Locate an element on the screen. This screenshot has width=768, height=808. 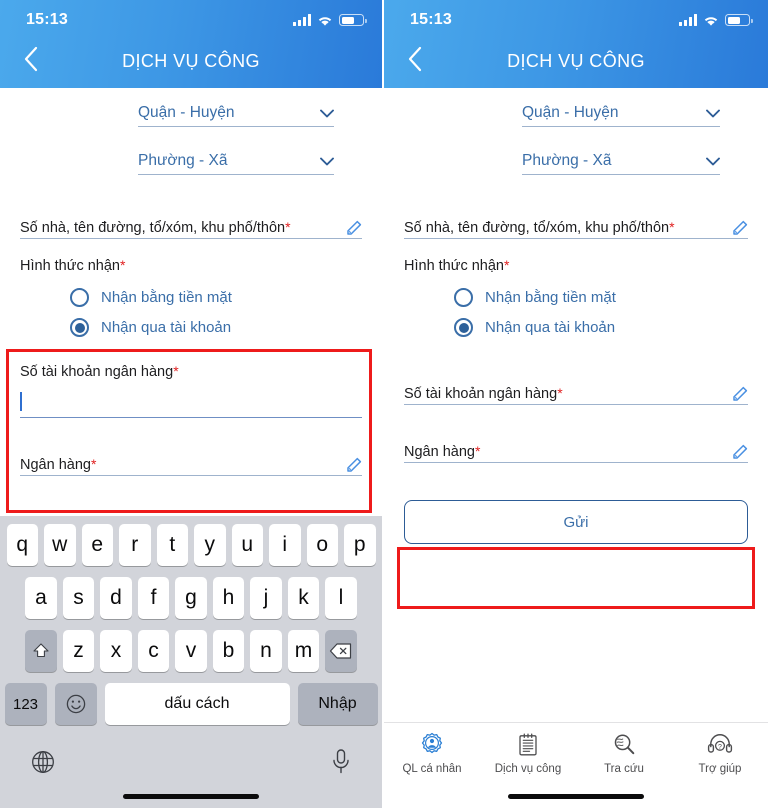
key-d: d is located at coordinates (116, 598).